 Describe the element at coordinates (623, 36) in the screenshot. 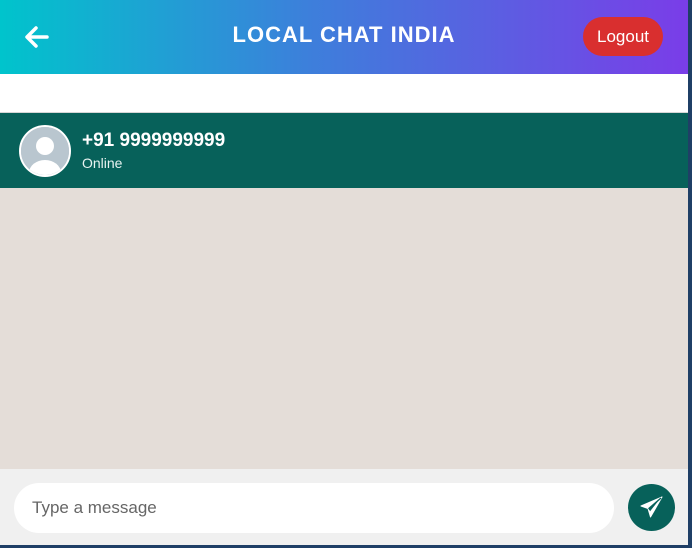

I see `logout-button: Logout` at that location.